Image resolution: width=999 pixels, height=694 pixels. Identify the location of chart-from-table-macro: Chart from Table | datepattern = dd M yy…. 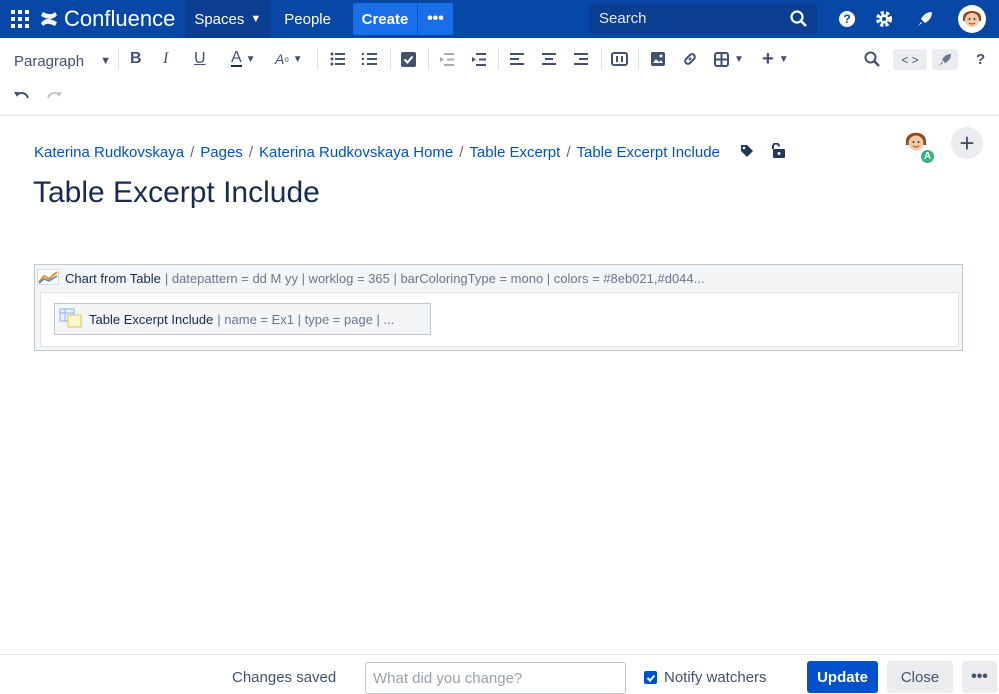
(498, 307).